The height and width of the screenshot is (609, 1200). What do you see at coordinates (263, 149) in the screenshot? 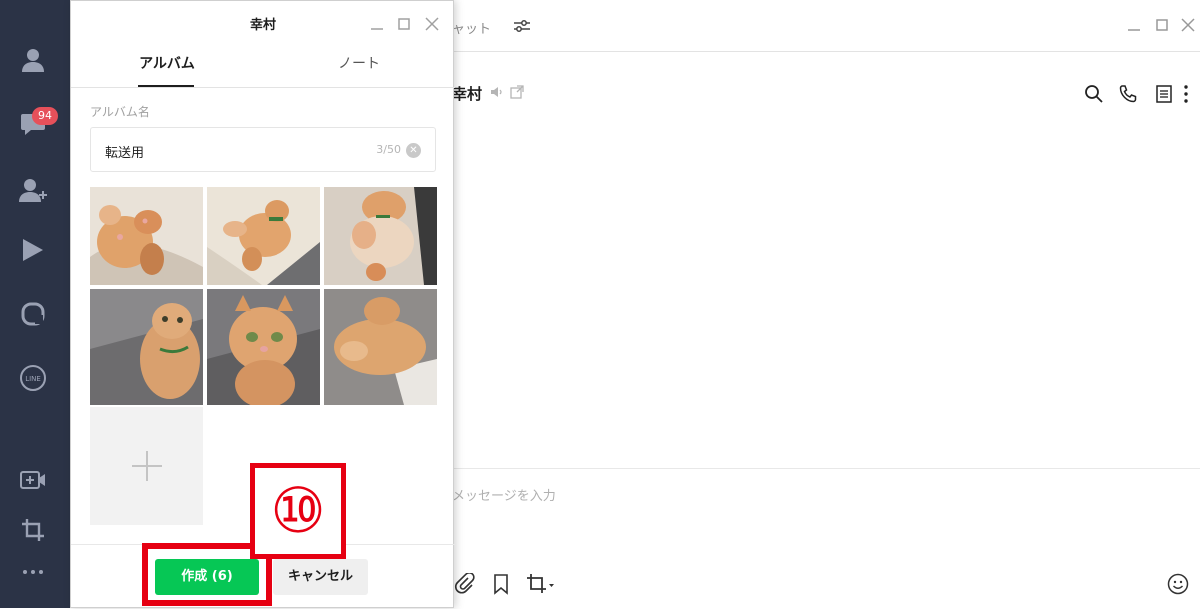
I see `album-name-input: 転送用 3/50 ✕` at bounding box center [263, 149].